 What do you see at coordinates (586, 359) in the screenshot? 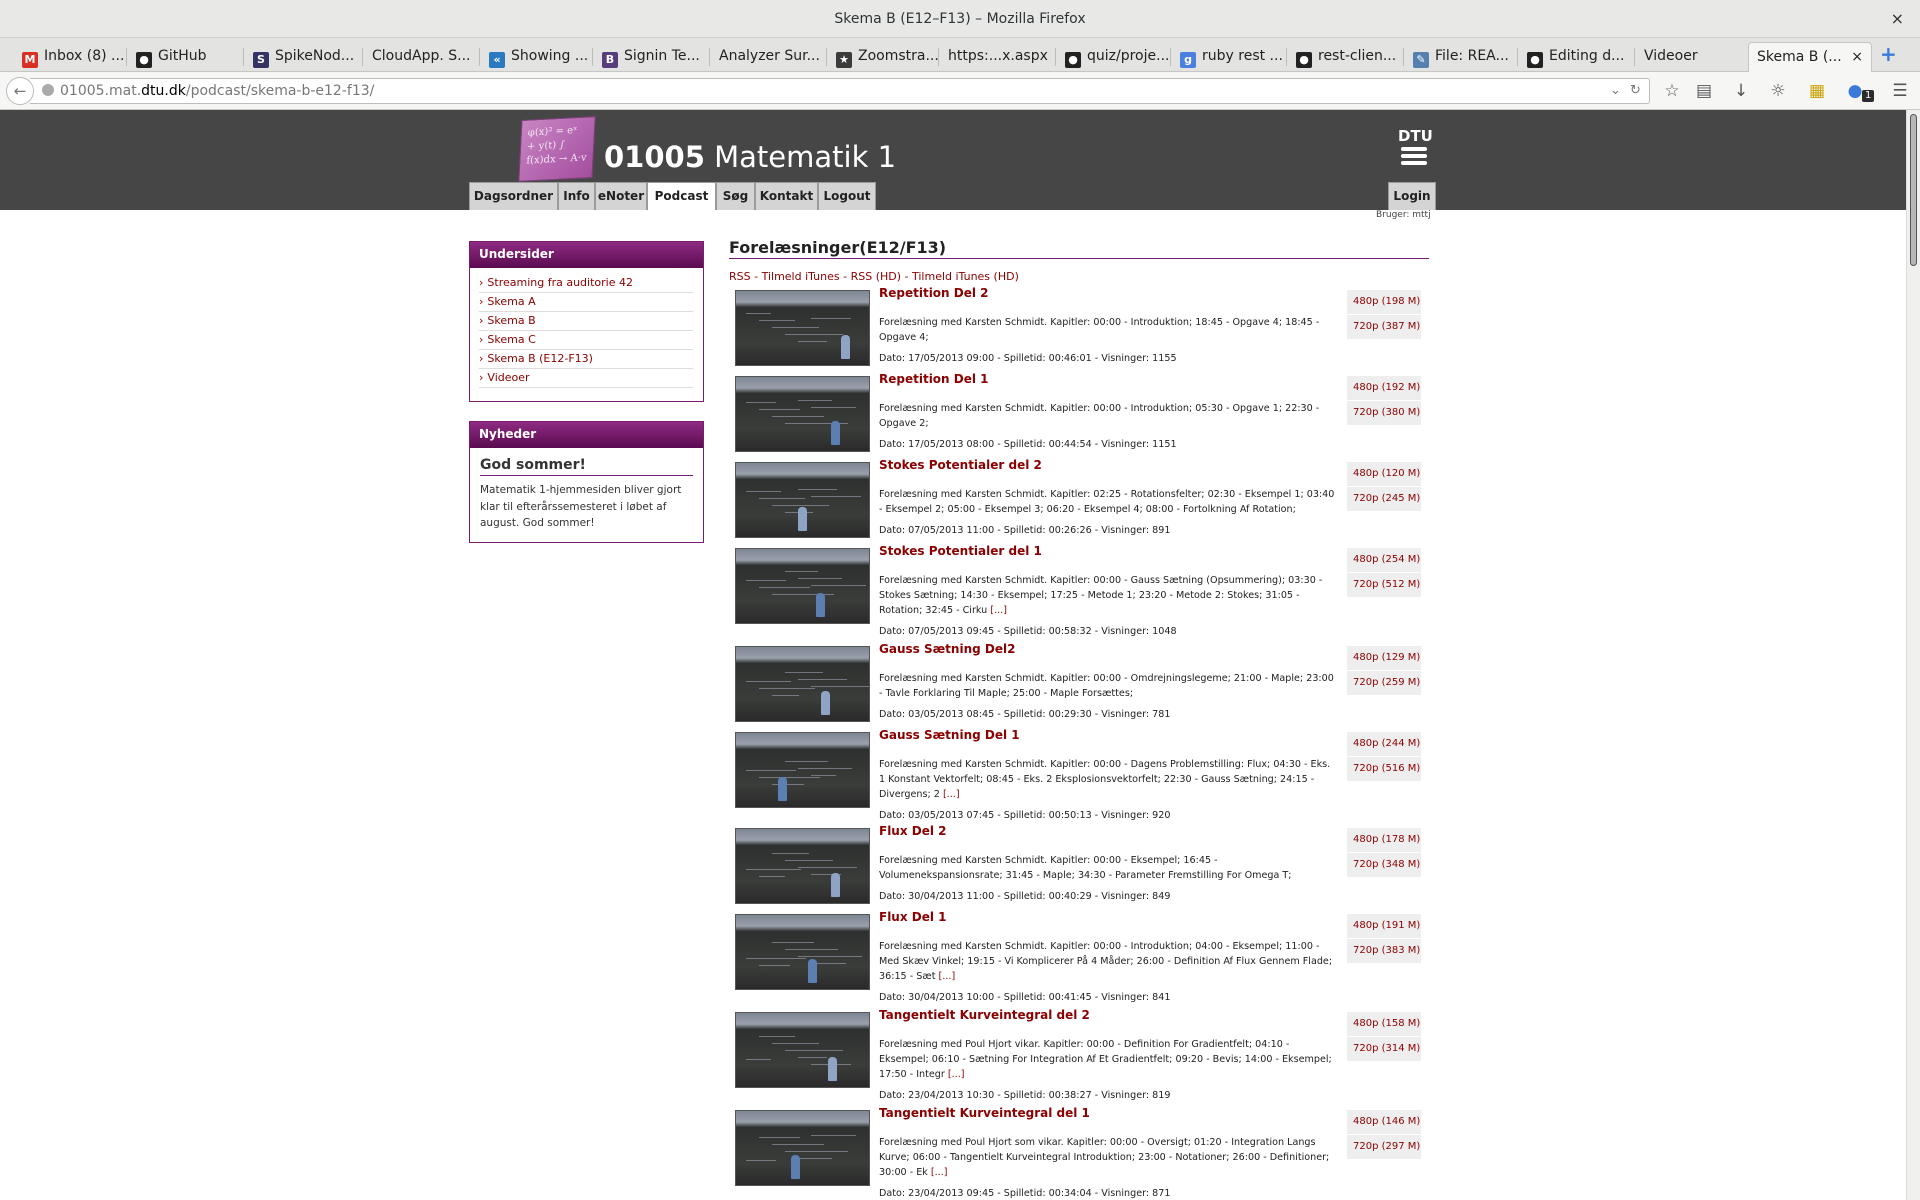
I see `subpage-link: › Skema B (E12-F13)` at bounding box center [586, 359].